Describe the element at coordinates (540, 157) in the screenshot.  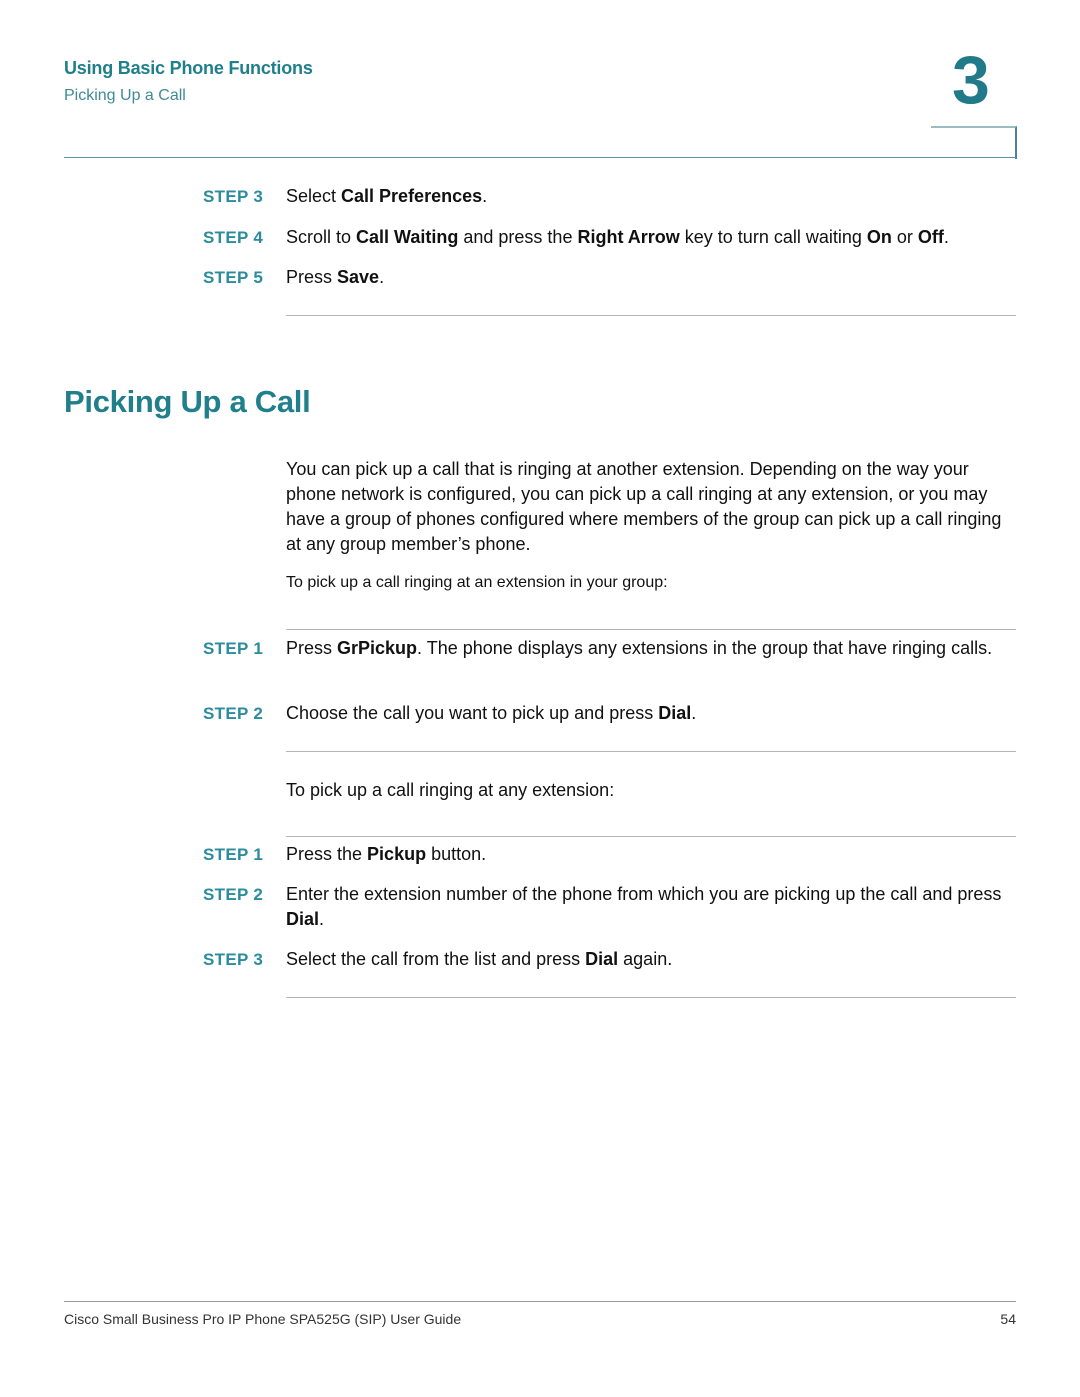
I see `header-divider` at that location.